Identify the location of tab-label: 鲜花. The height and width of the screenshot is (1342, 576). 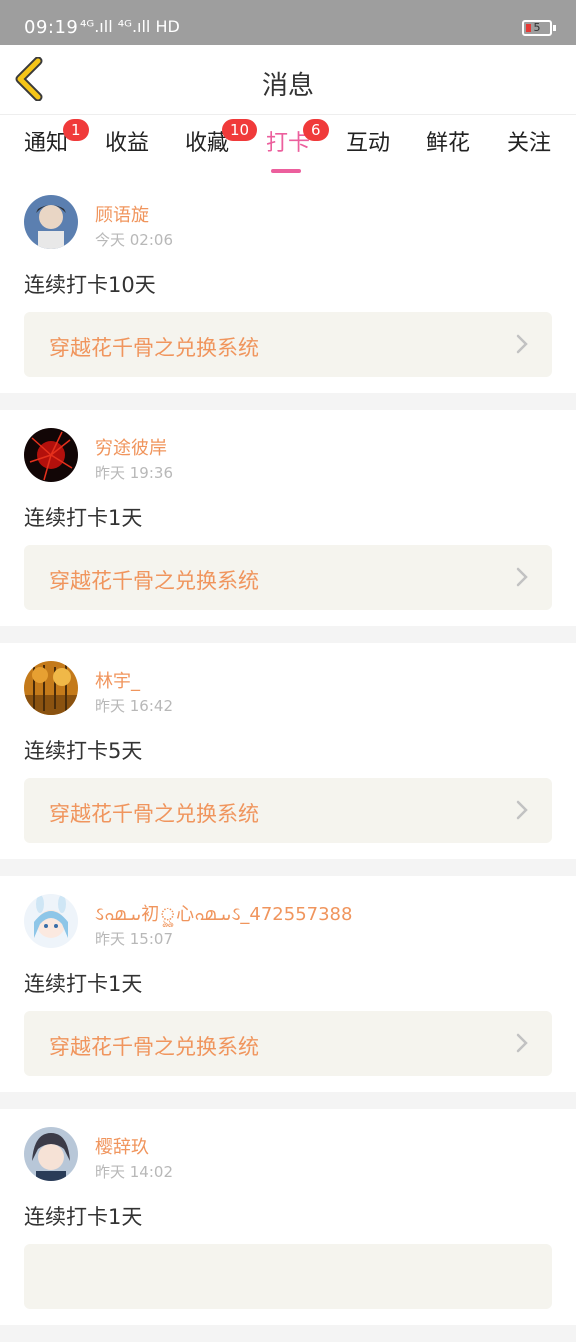
(447, 143).